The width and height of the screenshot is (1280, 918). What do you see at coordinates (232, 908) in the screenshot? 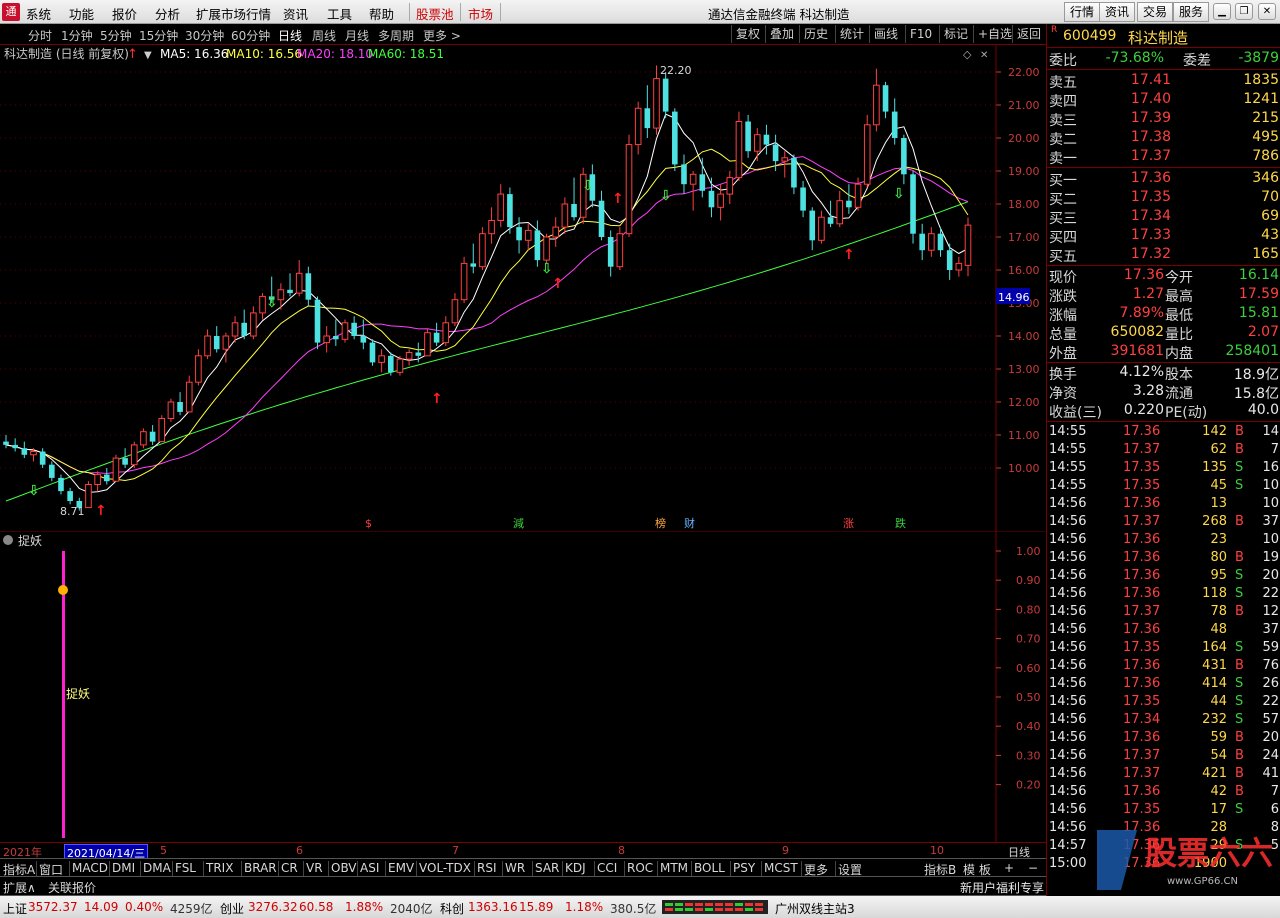
I see `cy-index-label: 创业` at bounding box center [232, 908].